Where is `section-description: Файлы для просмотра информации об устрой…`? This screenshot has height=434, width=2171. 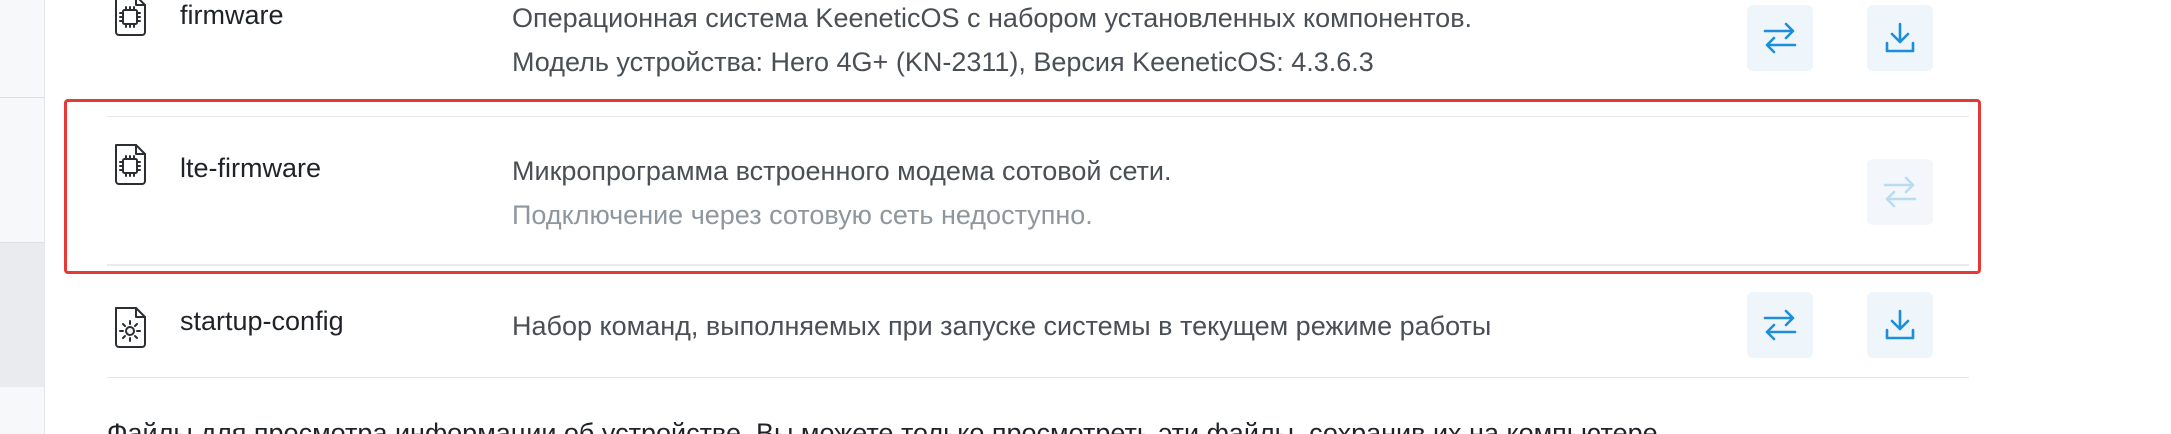
section-description: Файлы для просмотра информации об устрой… is located at coordinates (886, 426).